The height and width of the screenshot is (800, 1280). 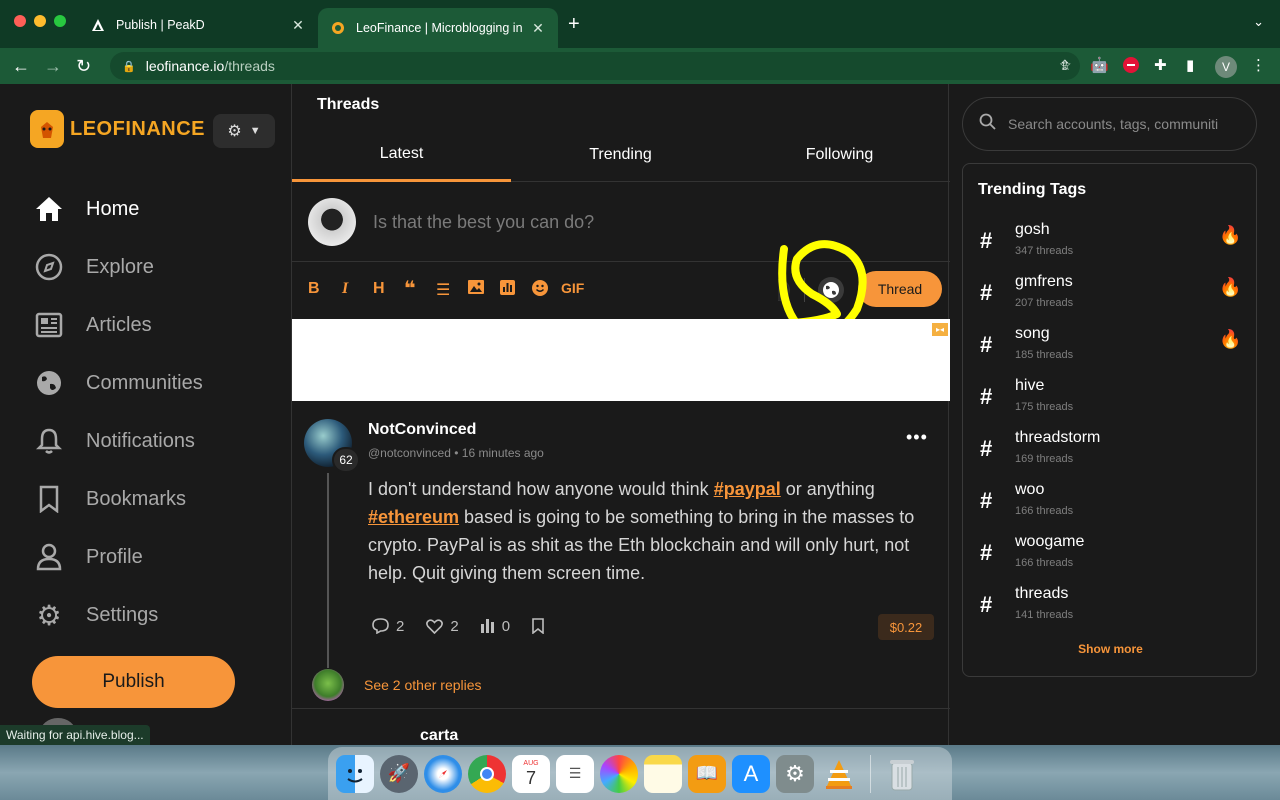 What do you see at coordinates (1258, 65) in the screenshot?
I see `browser-menu-icon: ⋮` at bounding box center [1258, 65].